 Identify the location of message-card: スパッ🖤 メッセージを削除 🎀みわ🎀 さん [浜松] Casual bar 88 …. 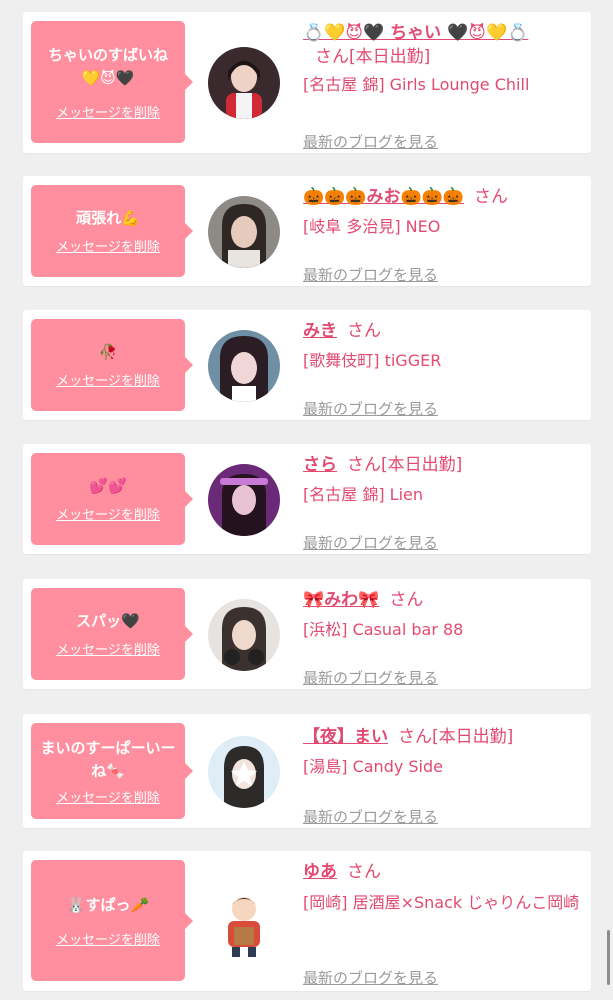
(307, 634).